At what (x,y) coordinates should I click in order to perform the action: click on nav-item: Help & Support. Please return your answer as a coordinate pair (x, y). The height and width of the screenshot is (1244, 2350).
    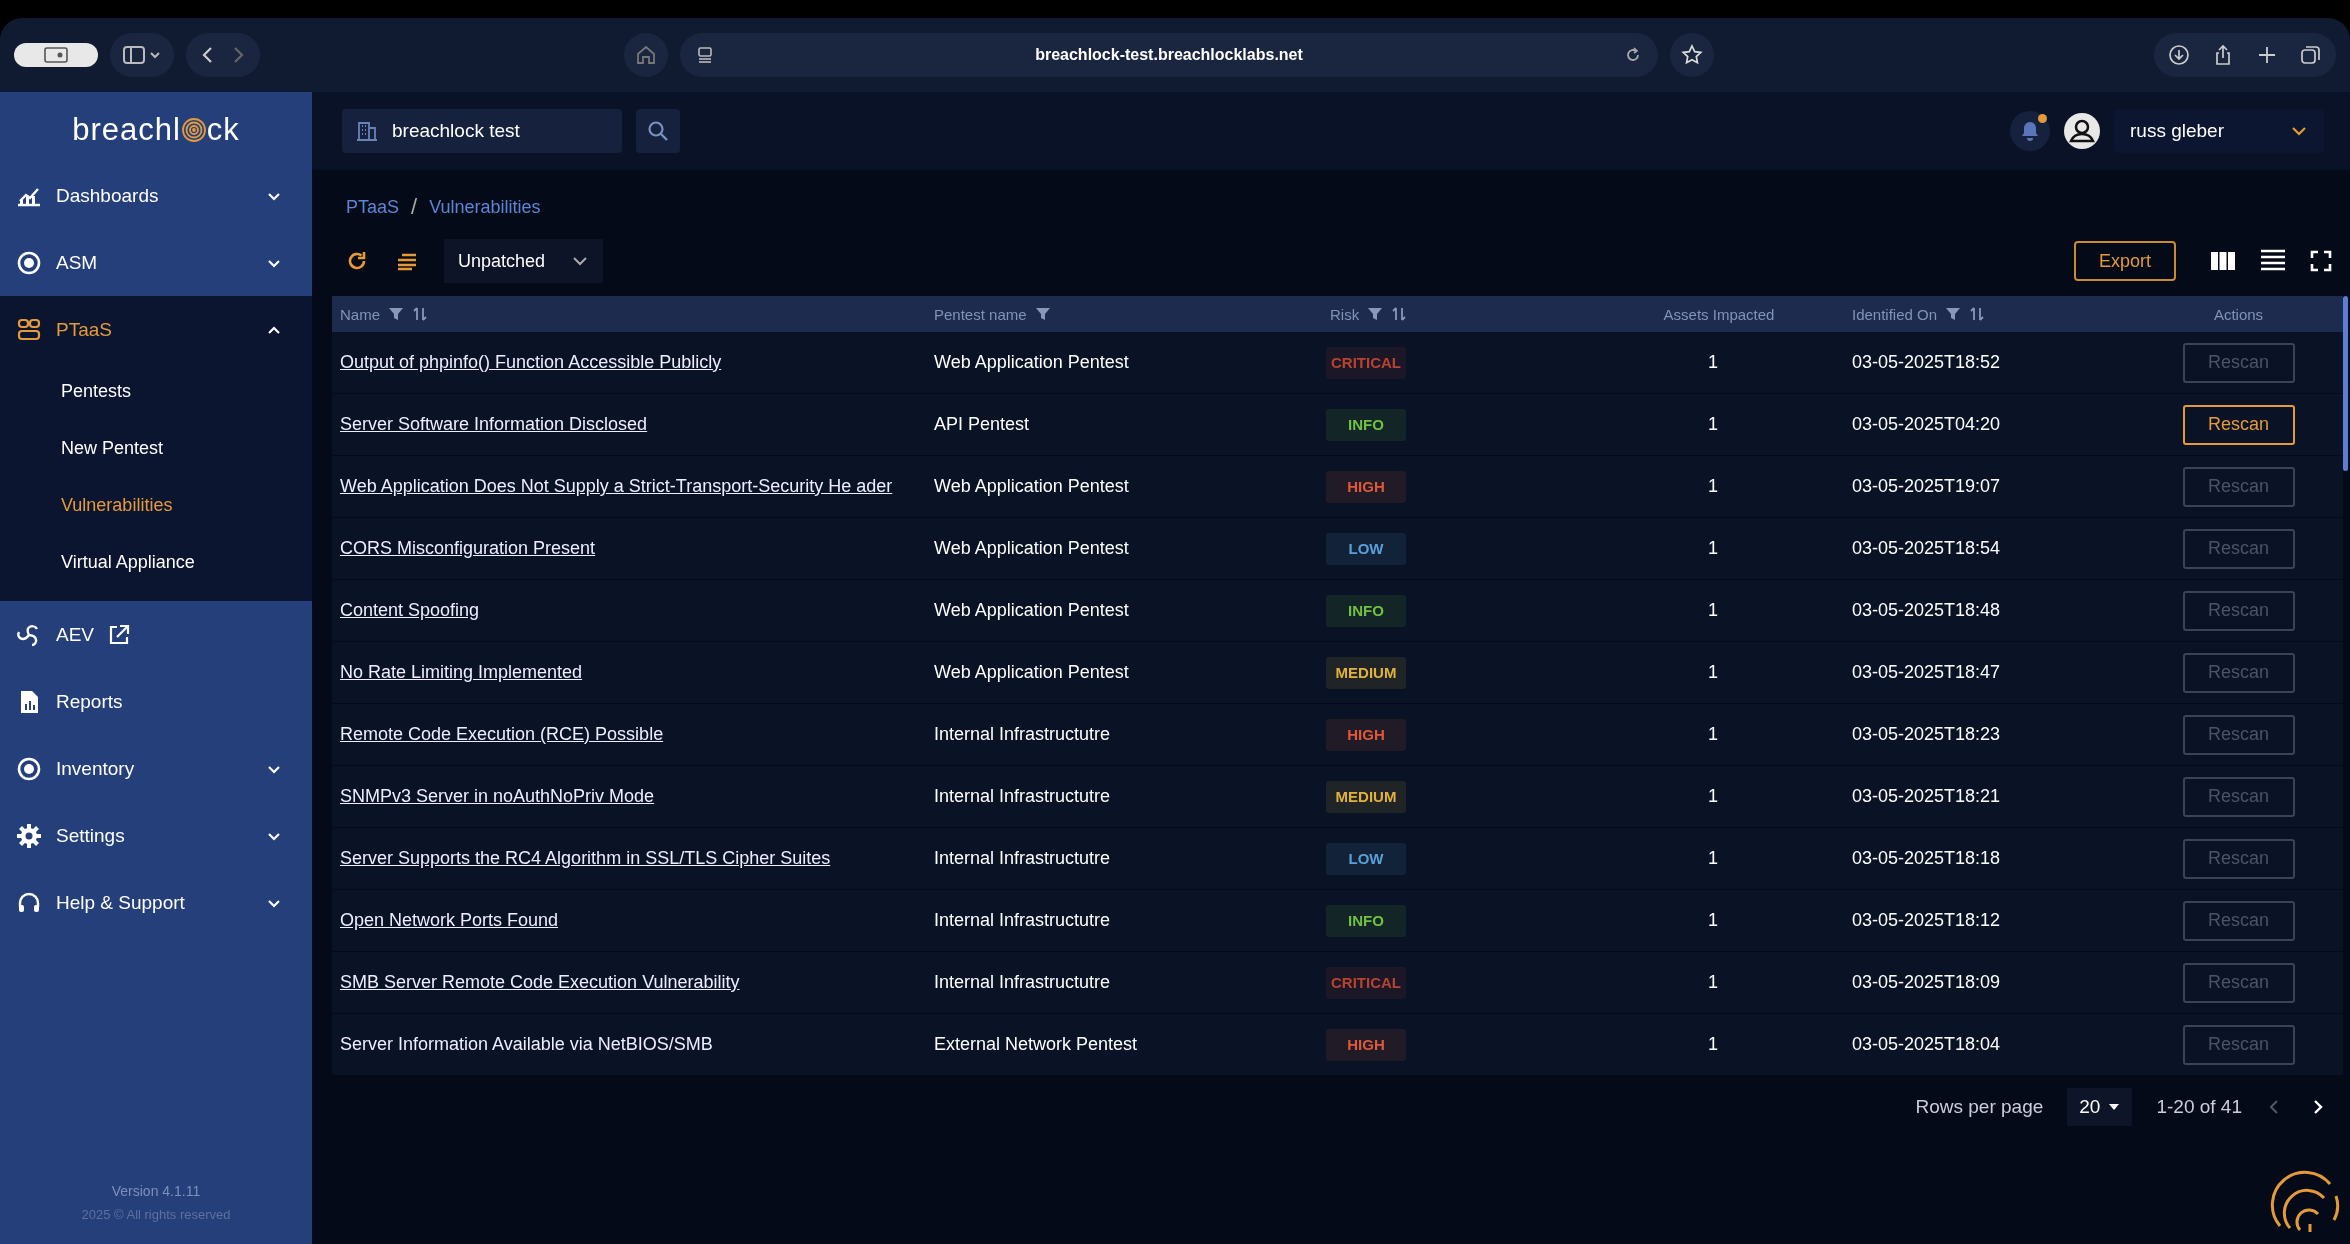
    Looking at the image, I should click on (156, 902).